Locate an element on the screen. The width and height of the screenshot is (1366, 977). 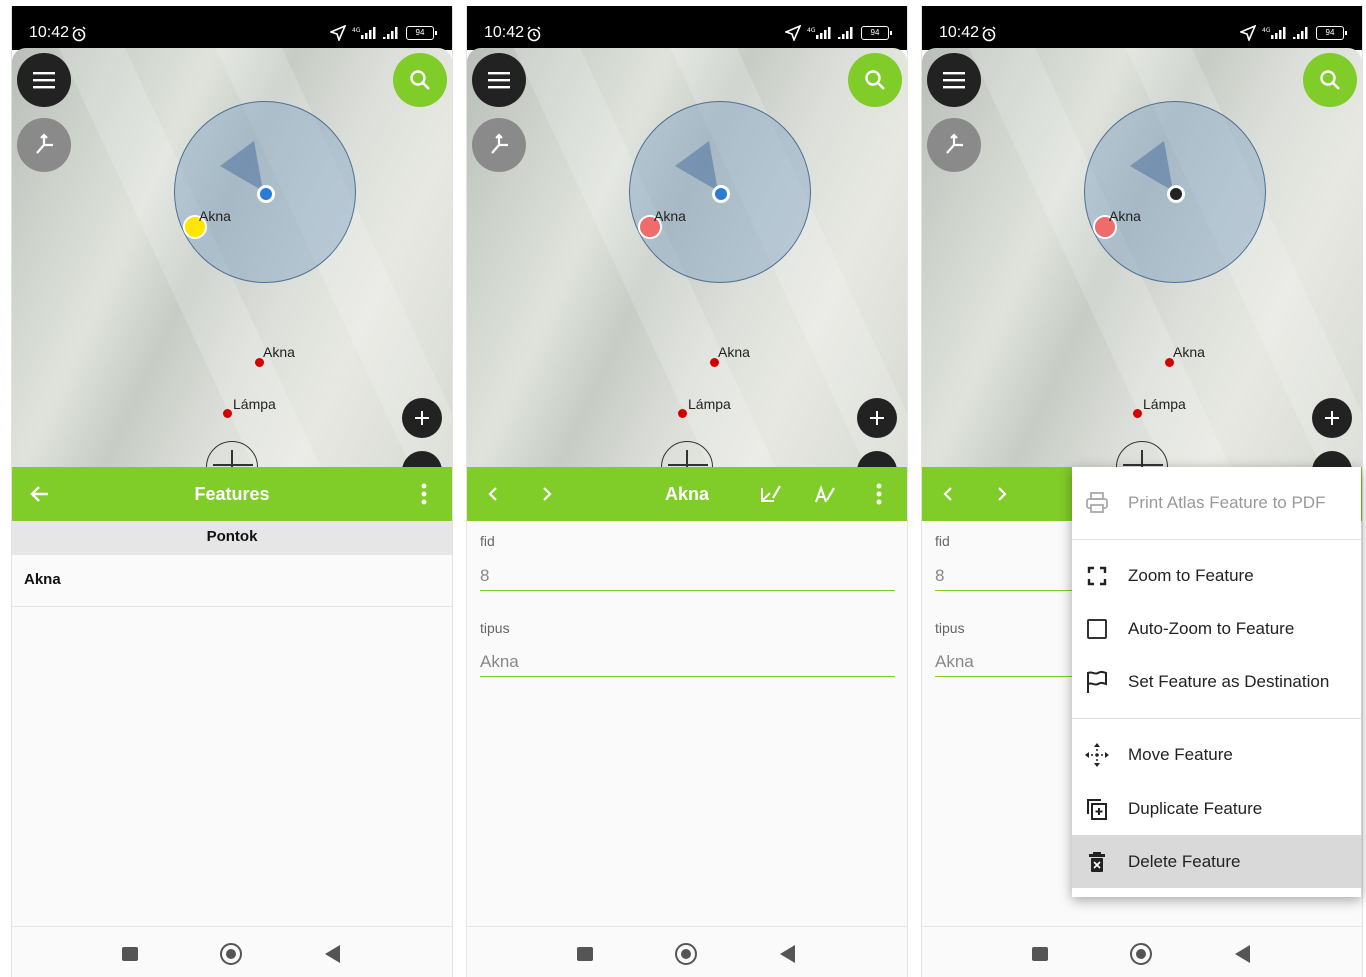
menu-item-label: Print Atlas Feature to PDF is located at coordinates (1227, 502).